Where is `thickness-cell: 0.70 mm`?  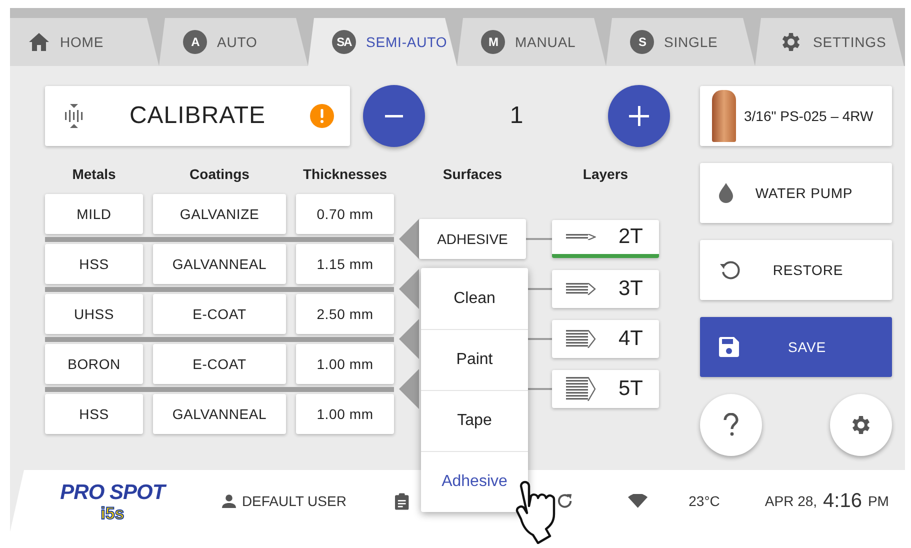 thickness-cell: 0.70 mm is located at coordinates (345, 214).